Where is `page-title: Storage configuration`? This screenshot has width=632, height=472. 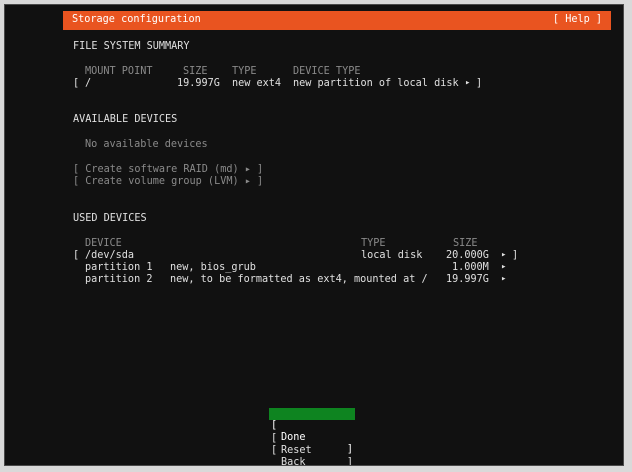
page-title: Storage configuration is located at coordinates (136, 19).